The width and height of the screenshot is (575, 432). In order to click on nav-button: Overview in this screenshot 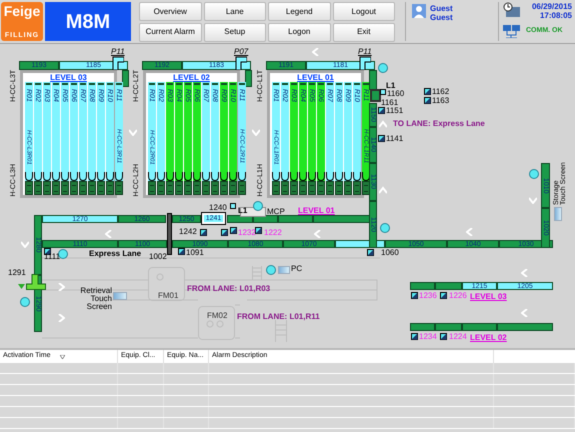, I will do `click(170, 11)`.